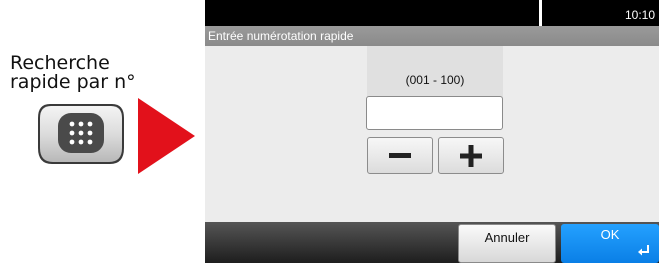 The height and width of the screenshot is (263, 659). I want to click on minus-icon, so click(400, 155).